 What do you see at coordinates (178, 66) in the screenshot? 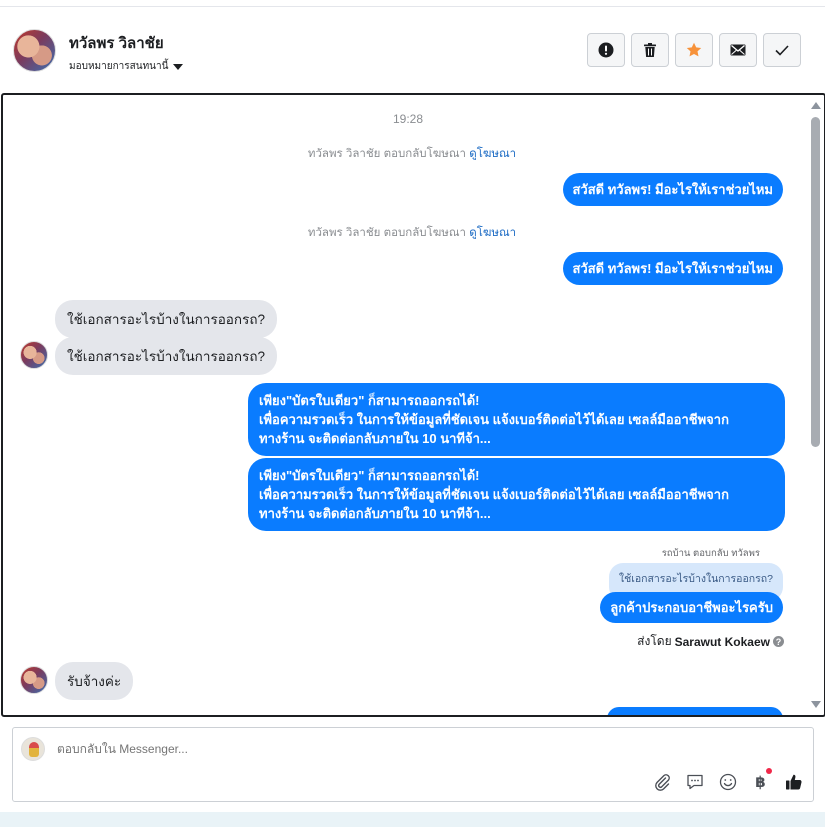
I see `caret-down-icon` at bounding box center [178, 66].